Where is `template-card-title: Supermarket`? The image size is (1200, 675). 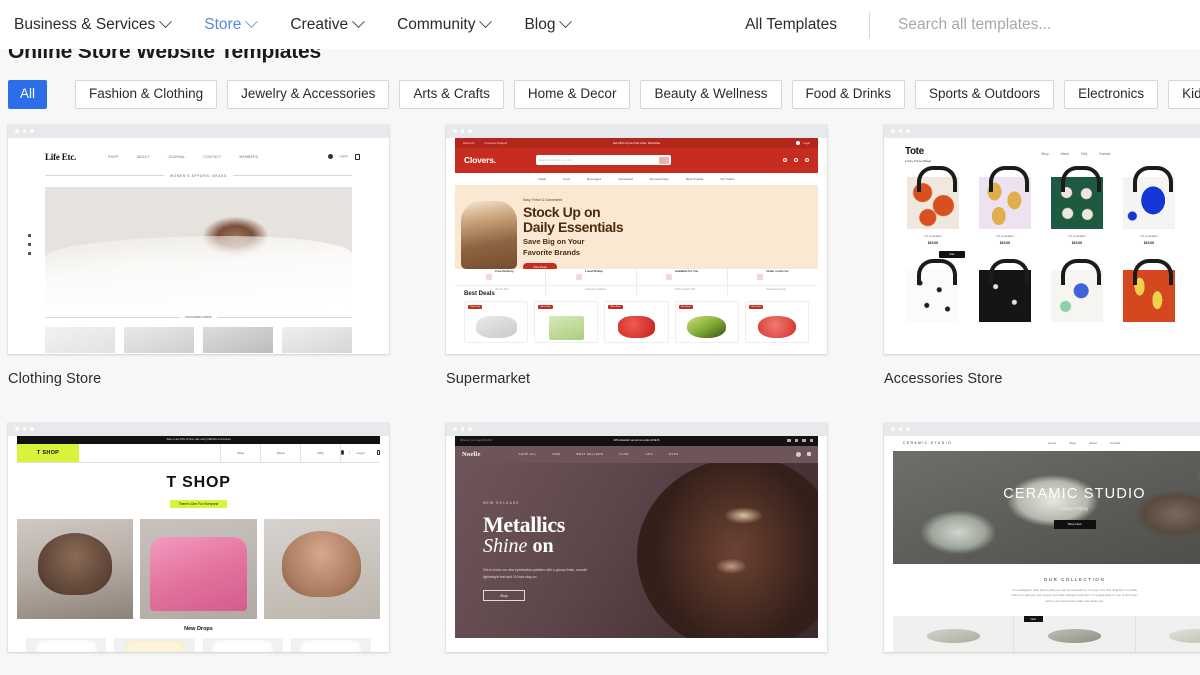 template-card-title: Supermarket is located at coordinates (488, 378).